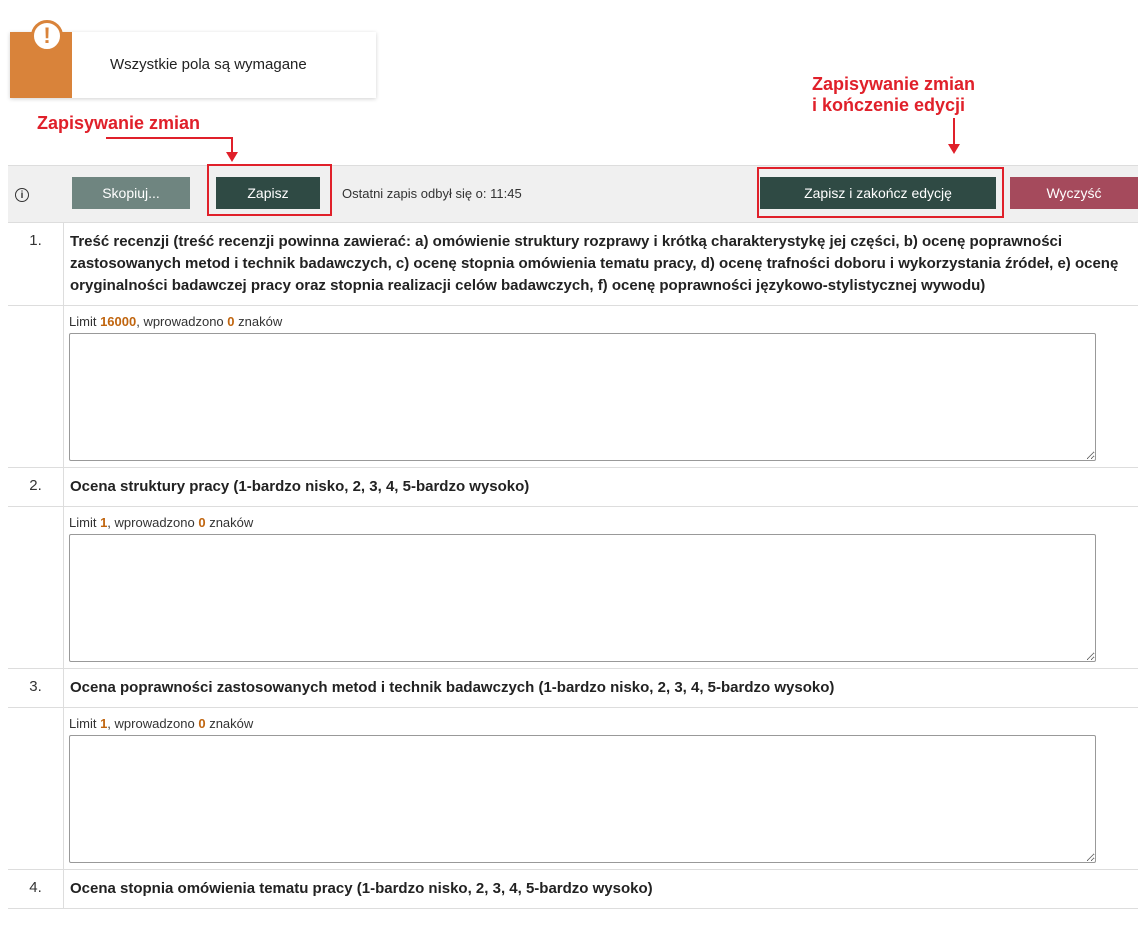 The image size is (1138, 951). I want to click on save-finish-button-highlight, so click(880, 192).